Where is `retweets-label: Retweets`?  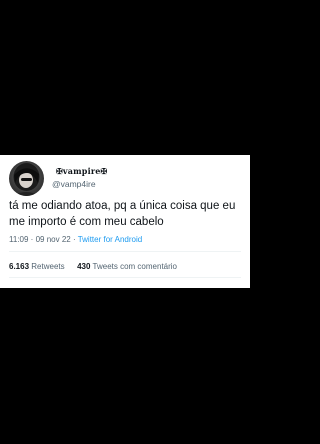 retweets-label: Retweets is located at coordinates (48, 266).